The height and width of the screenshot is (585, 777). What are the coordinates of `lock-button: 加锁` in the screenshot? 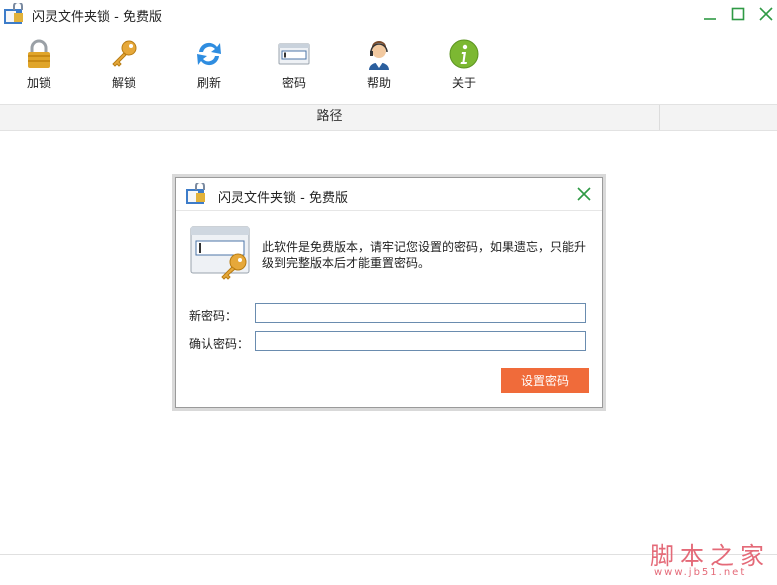 It's located at (39, 67).